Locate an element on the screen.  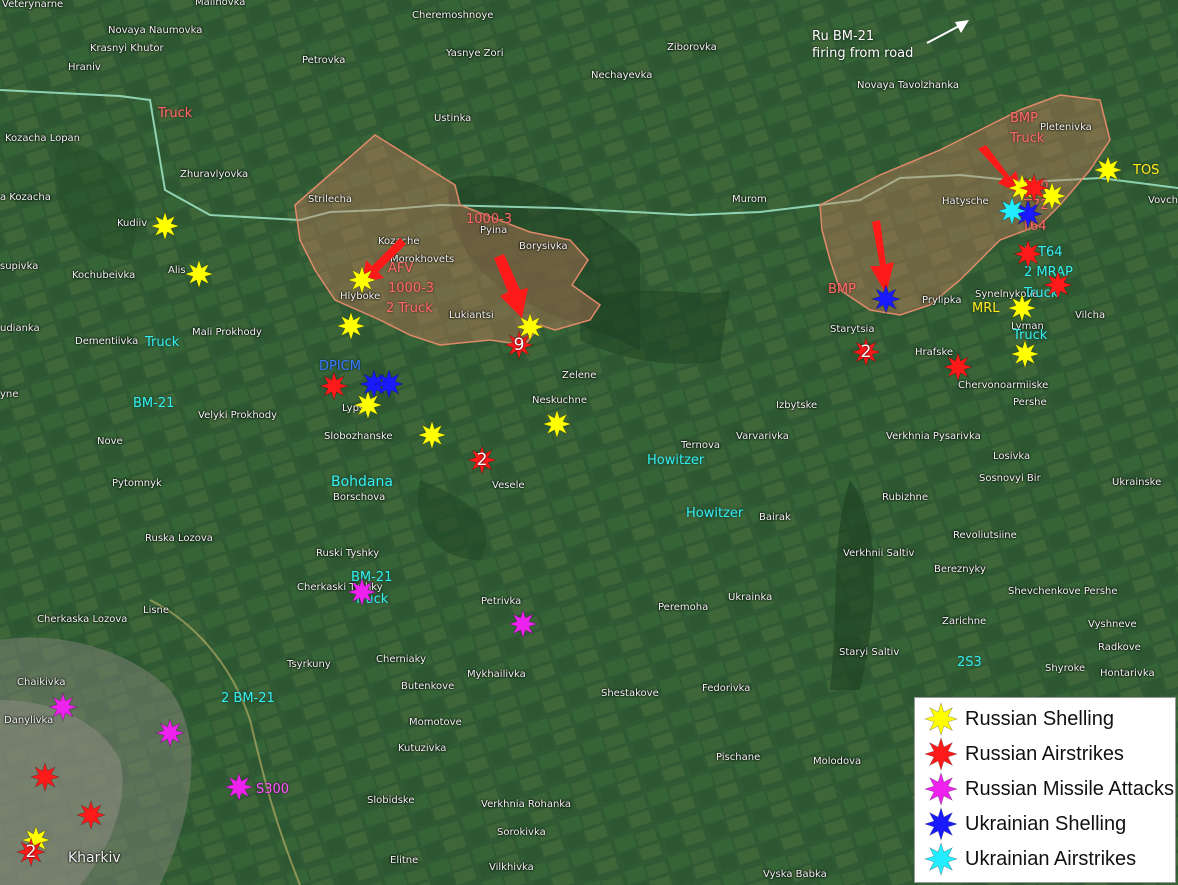
marker-count: 2 is located at coordinates (866, 352).